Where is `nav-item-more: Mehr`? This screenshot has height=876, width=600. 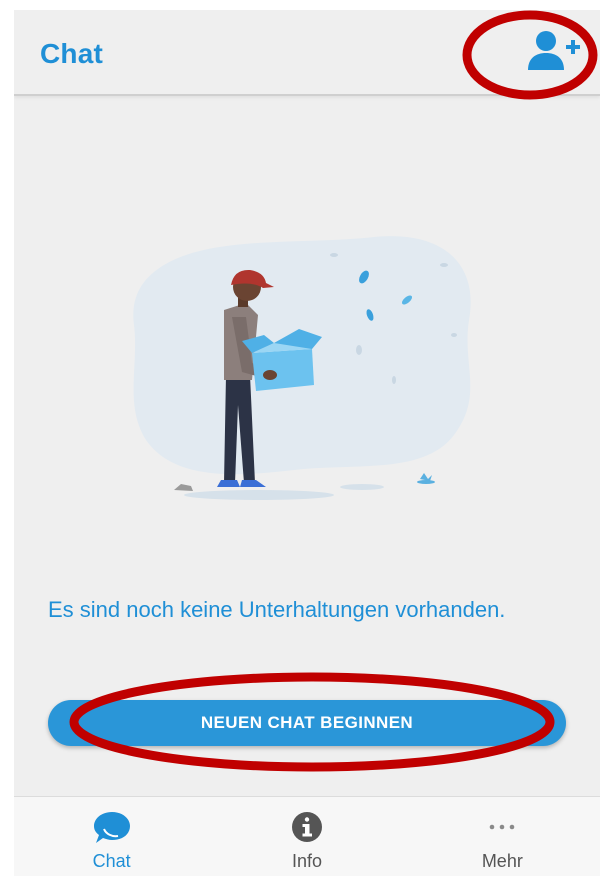 nav-item-more: Mehr is located at coordinates (502, 836).